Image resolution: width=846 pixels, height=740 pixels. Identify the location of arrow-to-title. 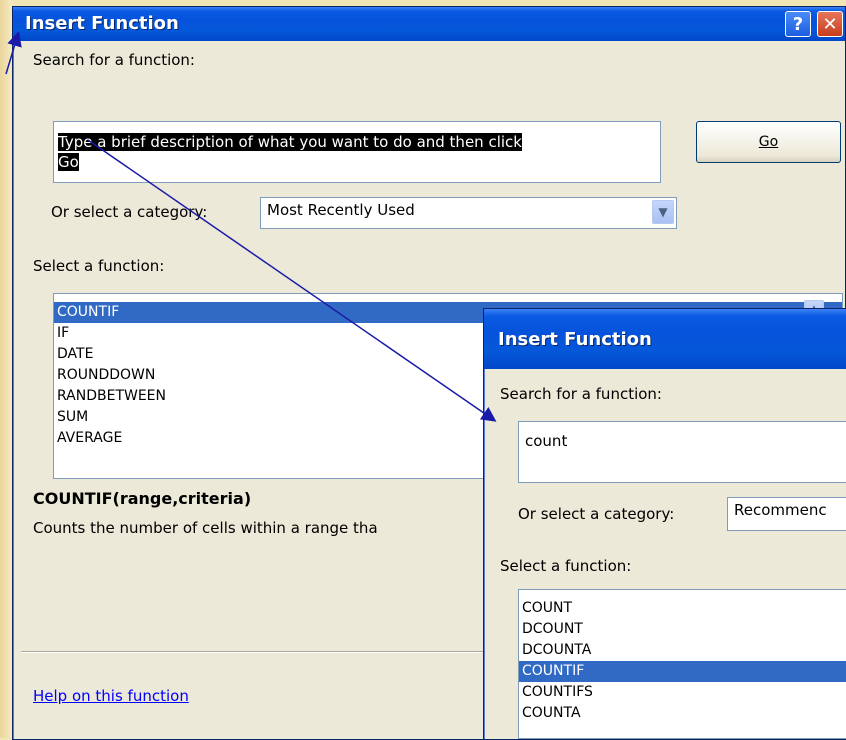
(13, 53).